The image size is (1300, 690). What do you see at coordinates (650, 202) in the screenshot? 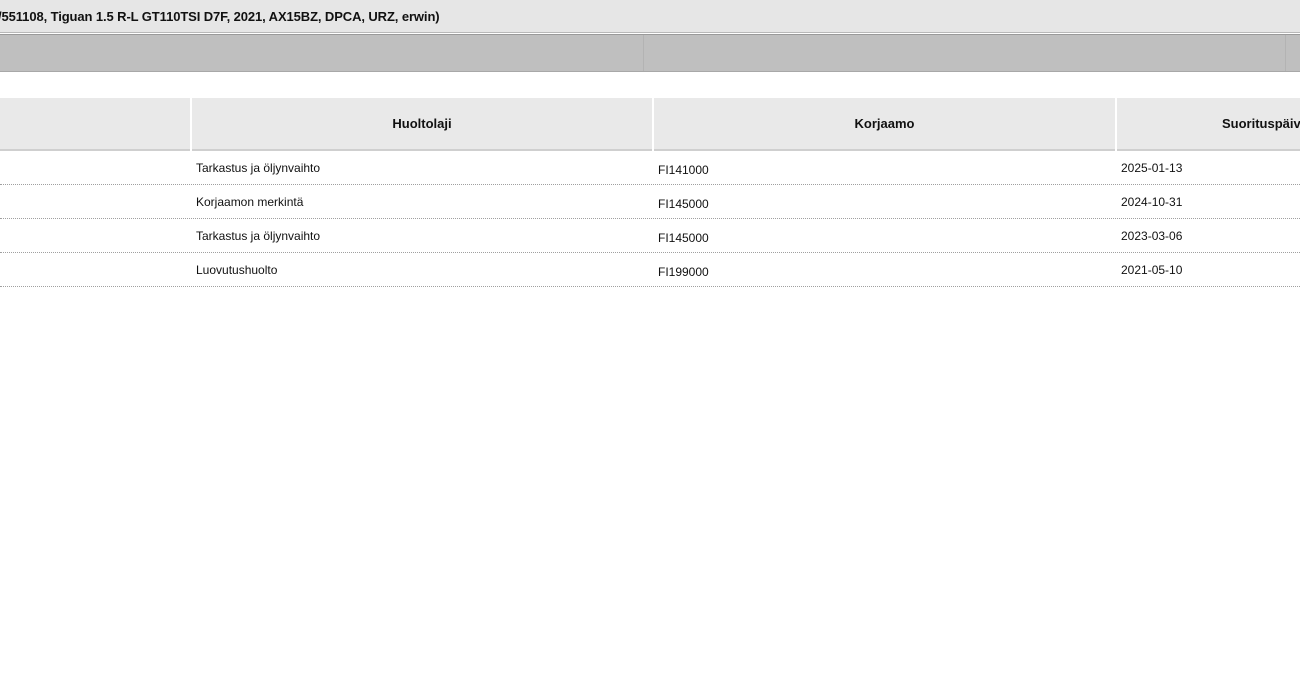
I see `table-row: Korjaamon merkintä FI145000 2024-10-31` at bounding box center [650, 202].